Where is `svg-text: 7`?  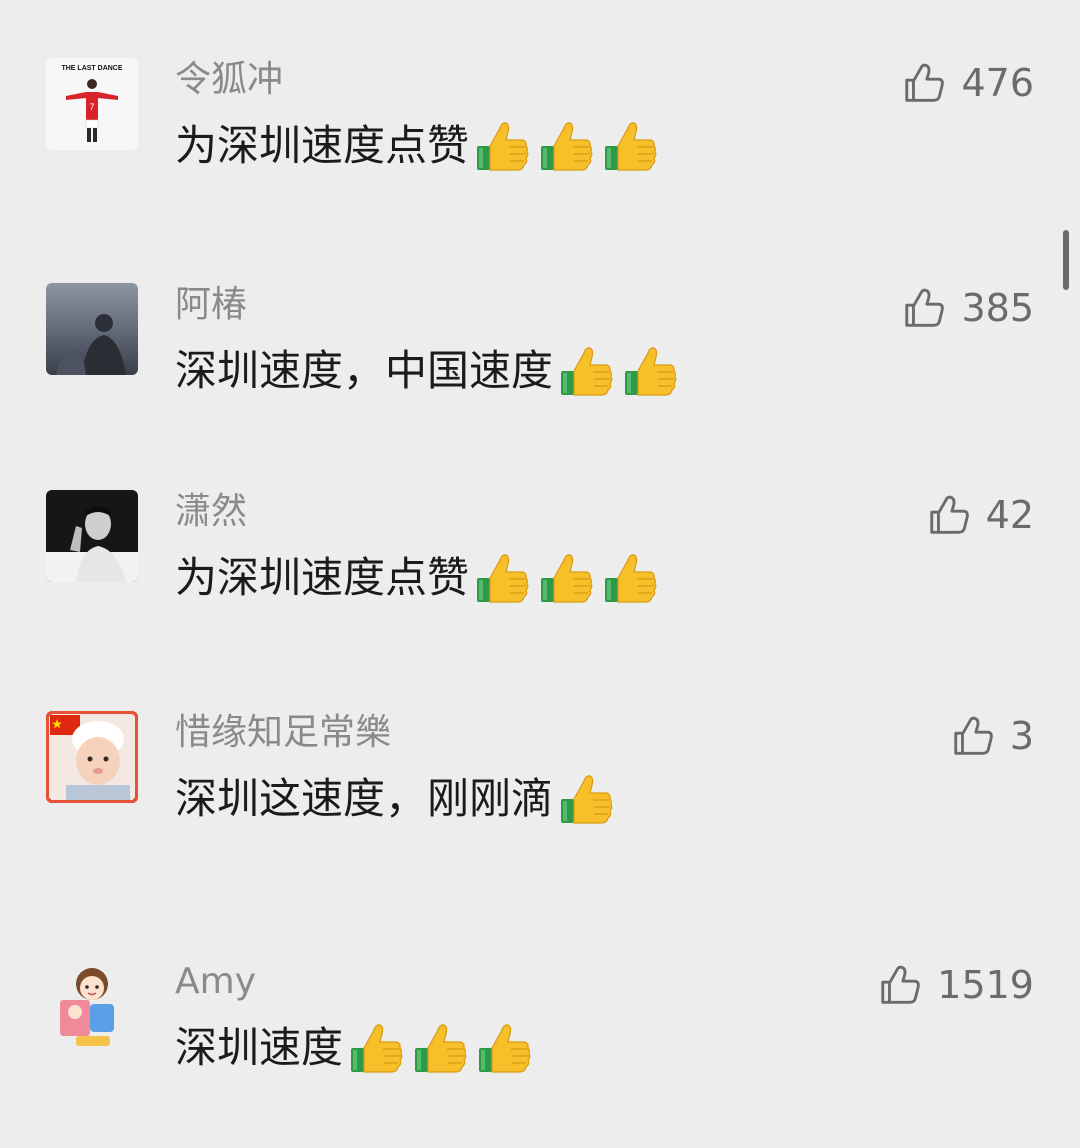
svg-text: 7 is located at coordinates (91, 107).